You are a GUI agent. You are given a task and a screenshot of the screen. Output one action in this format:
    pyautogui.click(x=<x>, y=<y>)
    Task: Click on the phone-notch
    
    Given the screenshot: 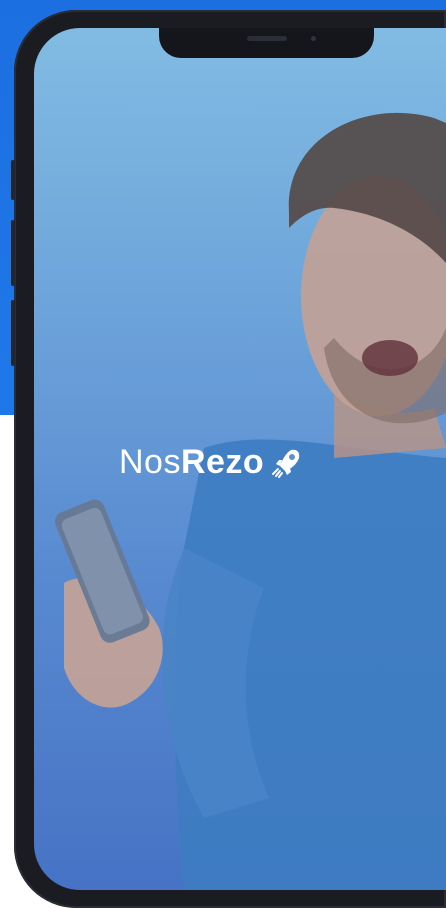 What is the action you would take?
    pyautogui.click(x=266, y=43)
    